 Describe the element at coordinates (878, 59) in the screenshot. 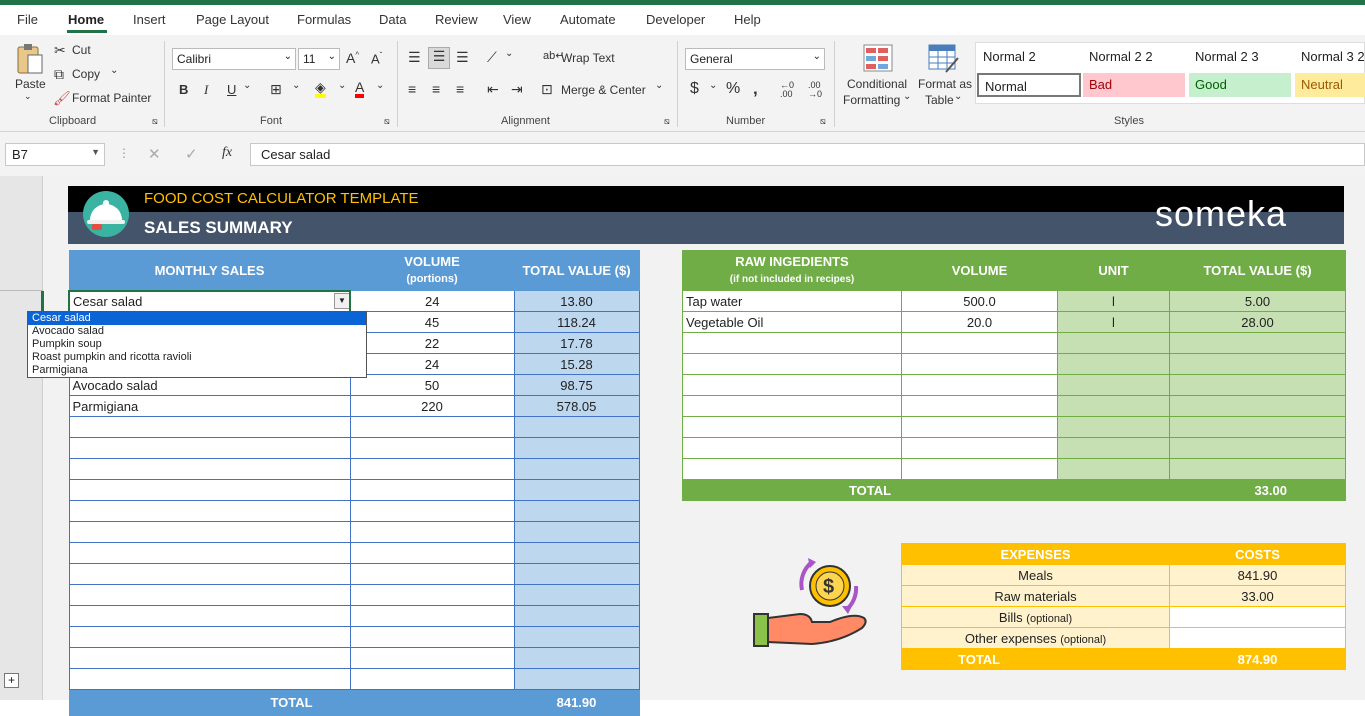

I see `conditional-formatting-icon` at that location.